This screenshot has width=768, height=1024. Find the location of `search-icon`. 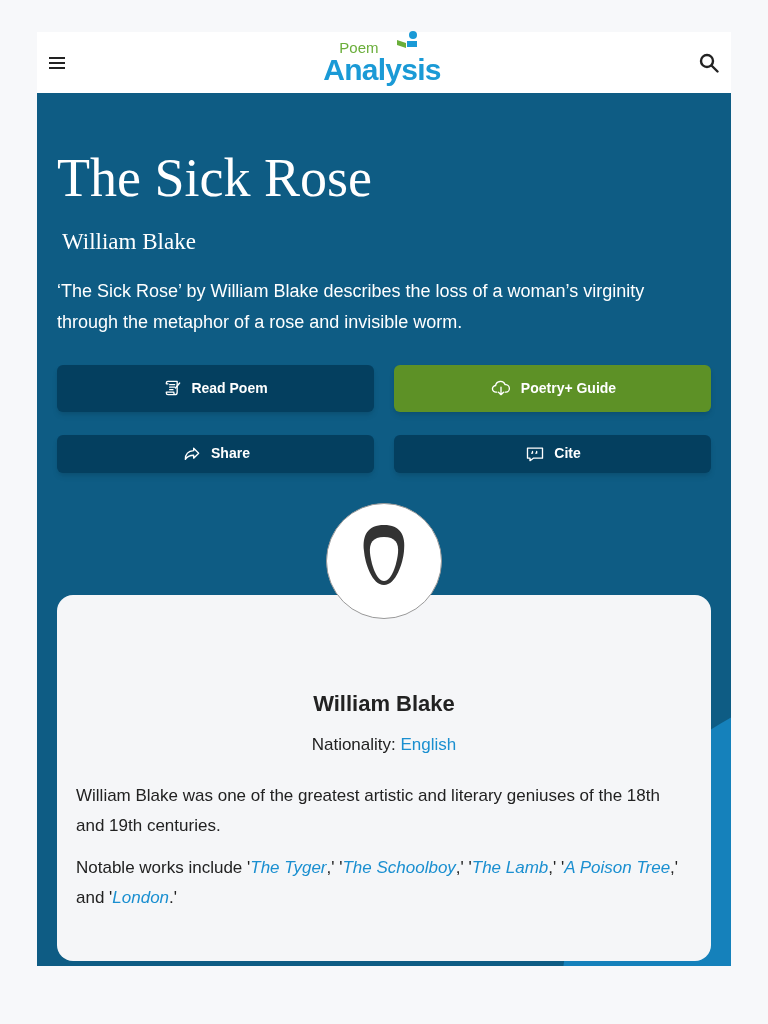

search-icon is located at coordinates (709, 62).